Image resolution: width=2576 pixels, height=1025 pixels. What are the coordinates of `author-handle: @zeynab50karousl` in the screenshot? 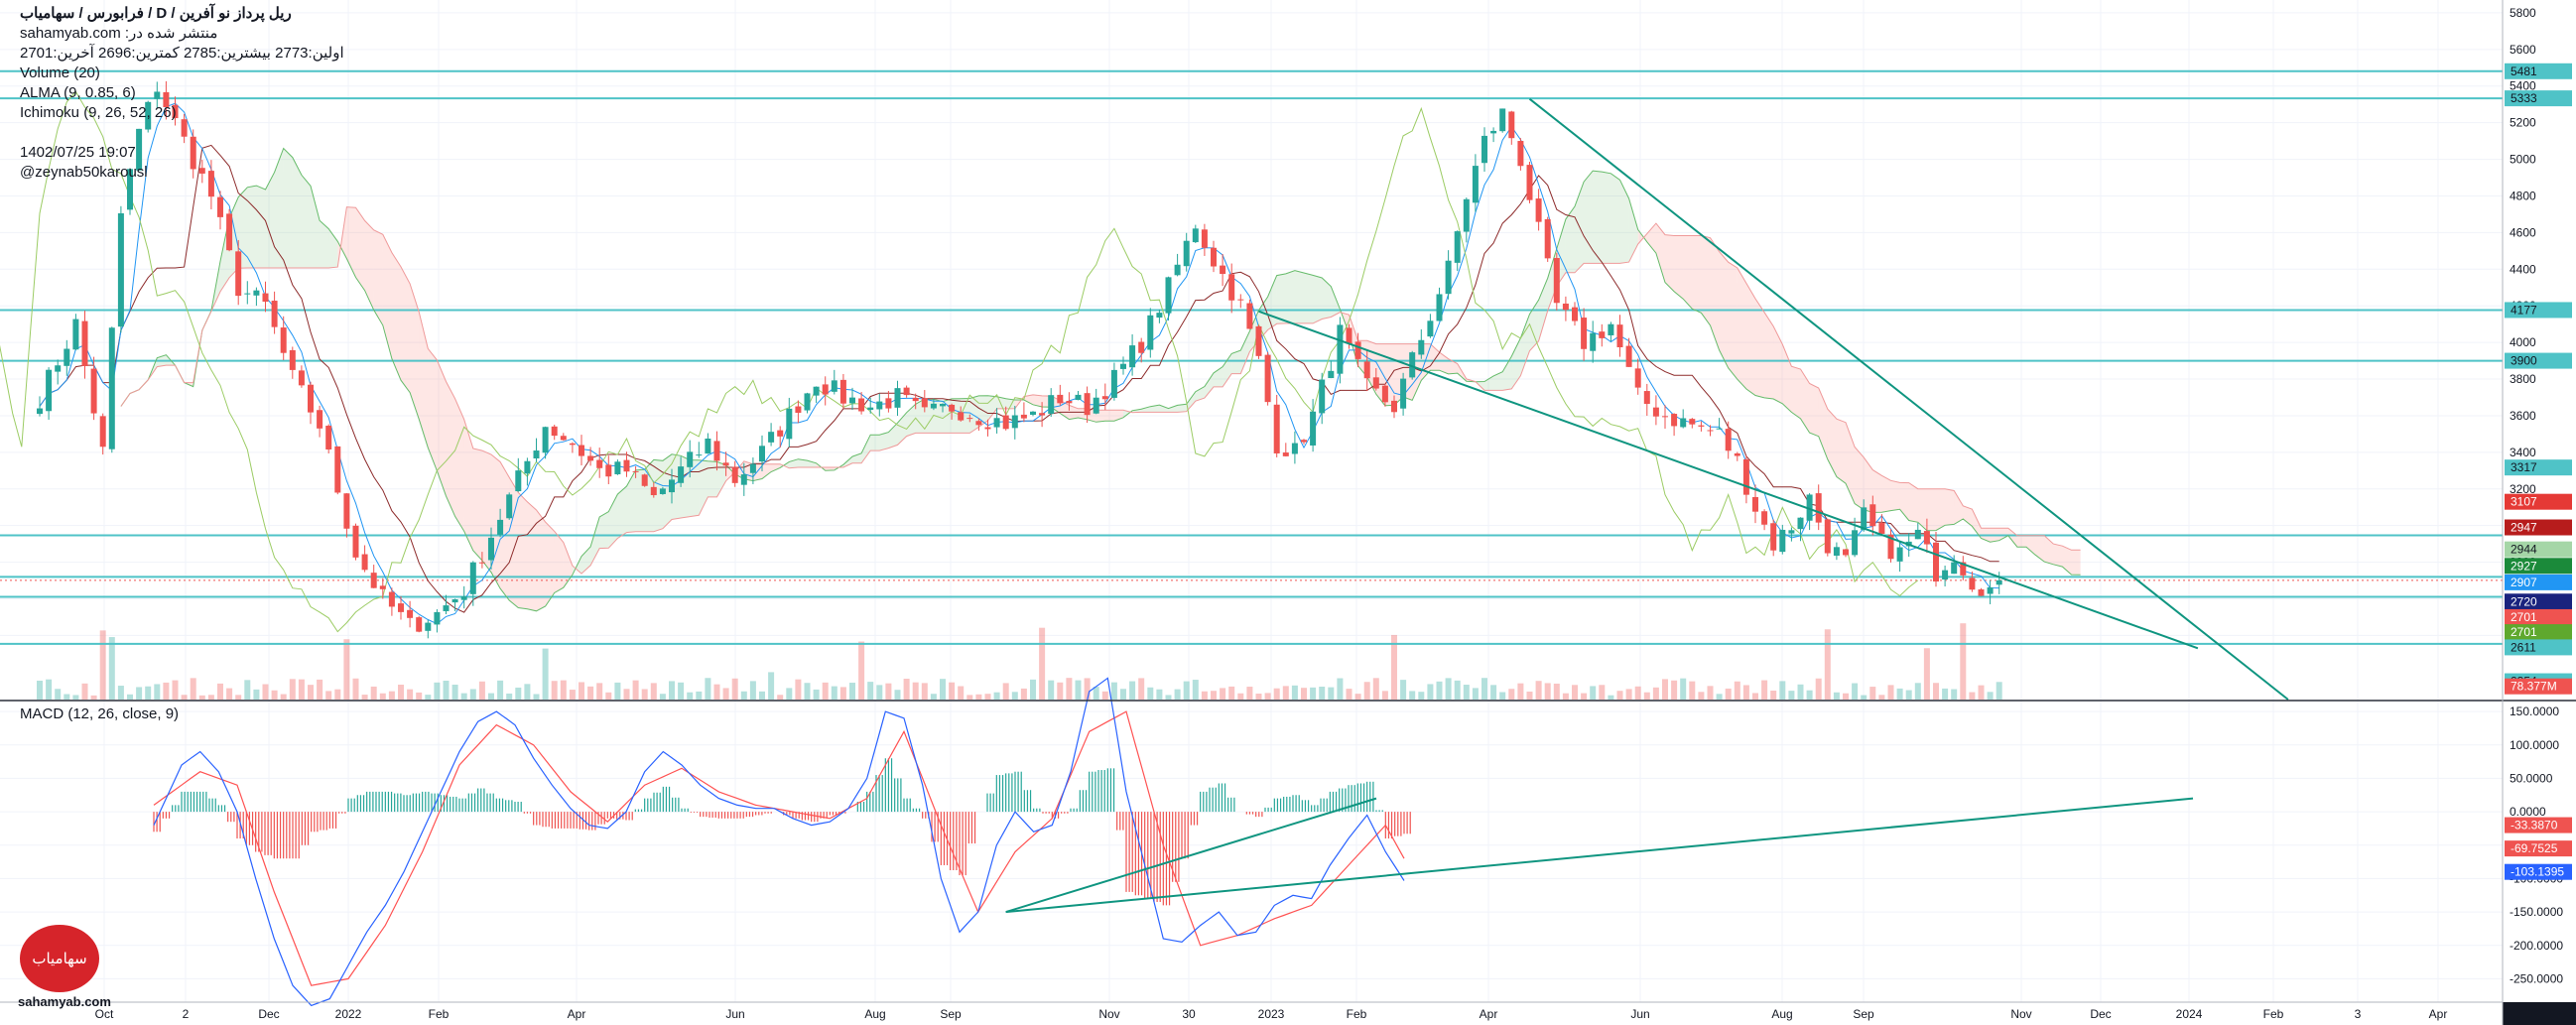 It's located at (182, 173).